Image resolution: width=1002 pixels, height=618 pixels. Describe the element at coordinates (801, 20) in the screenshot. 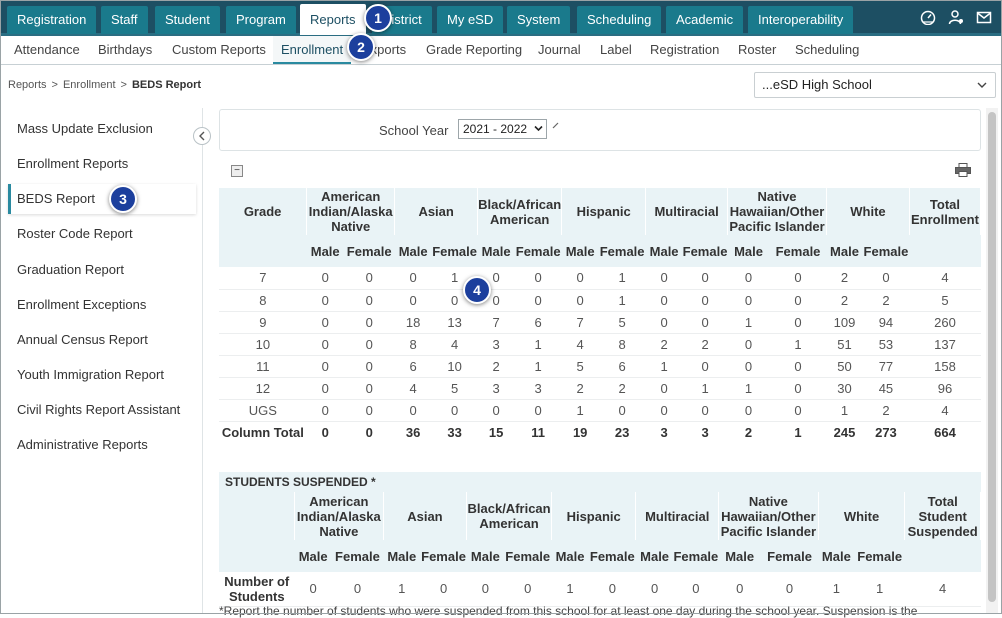

I see `topnav-interoperability: Interoperability` at that location.